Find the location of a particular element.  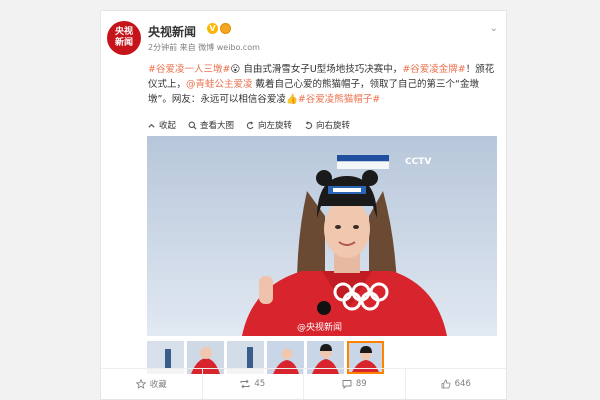

cctv-logo: CCTV is located at coordinates (418, 162).